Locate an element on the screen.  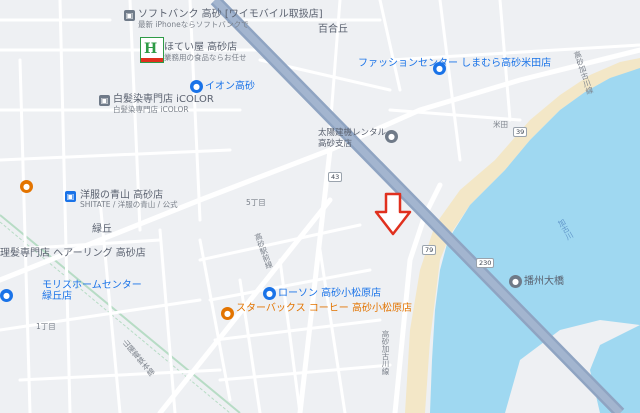
poi-moris-sub: 緑丘店 is located at coordinates (57, 296).